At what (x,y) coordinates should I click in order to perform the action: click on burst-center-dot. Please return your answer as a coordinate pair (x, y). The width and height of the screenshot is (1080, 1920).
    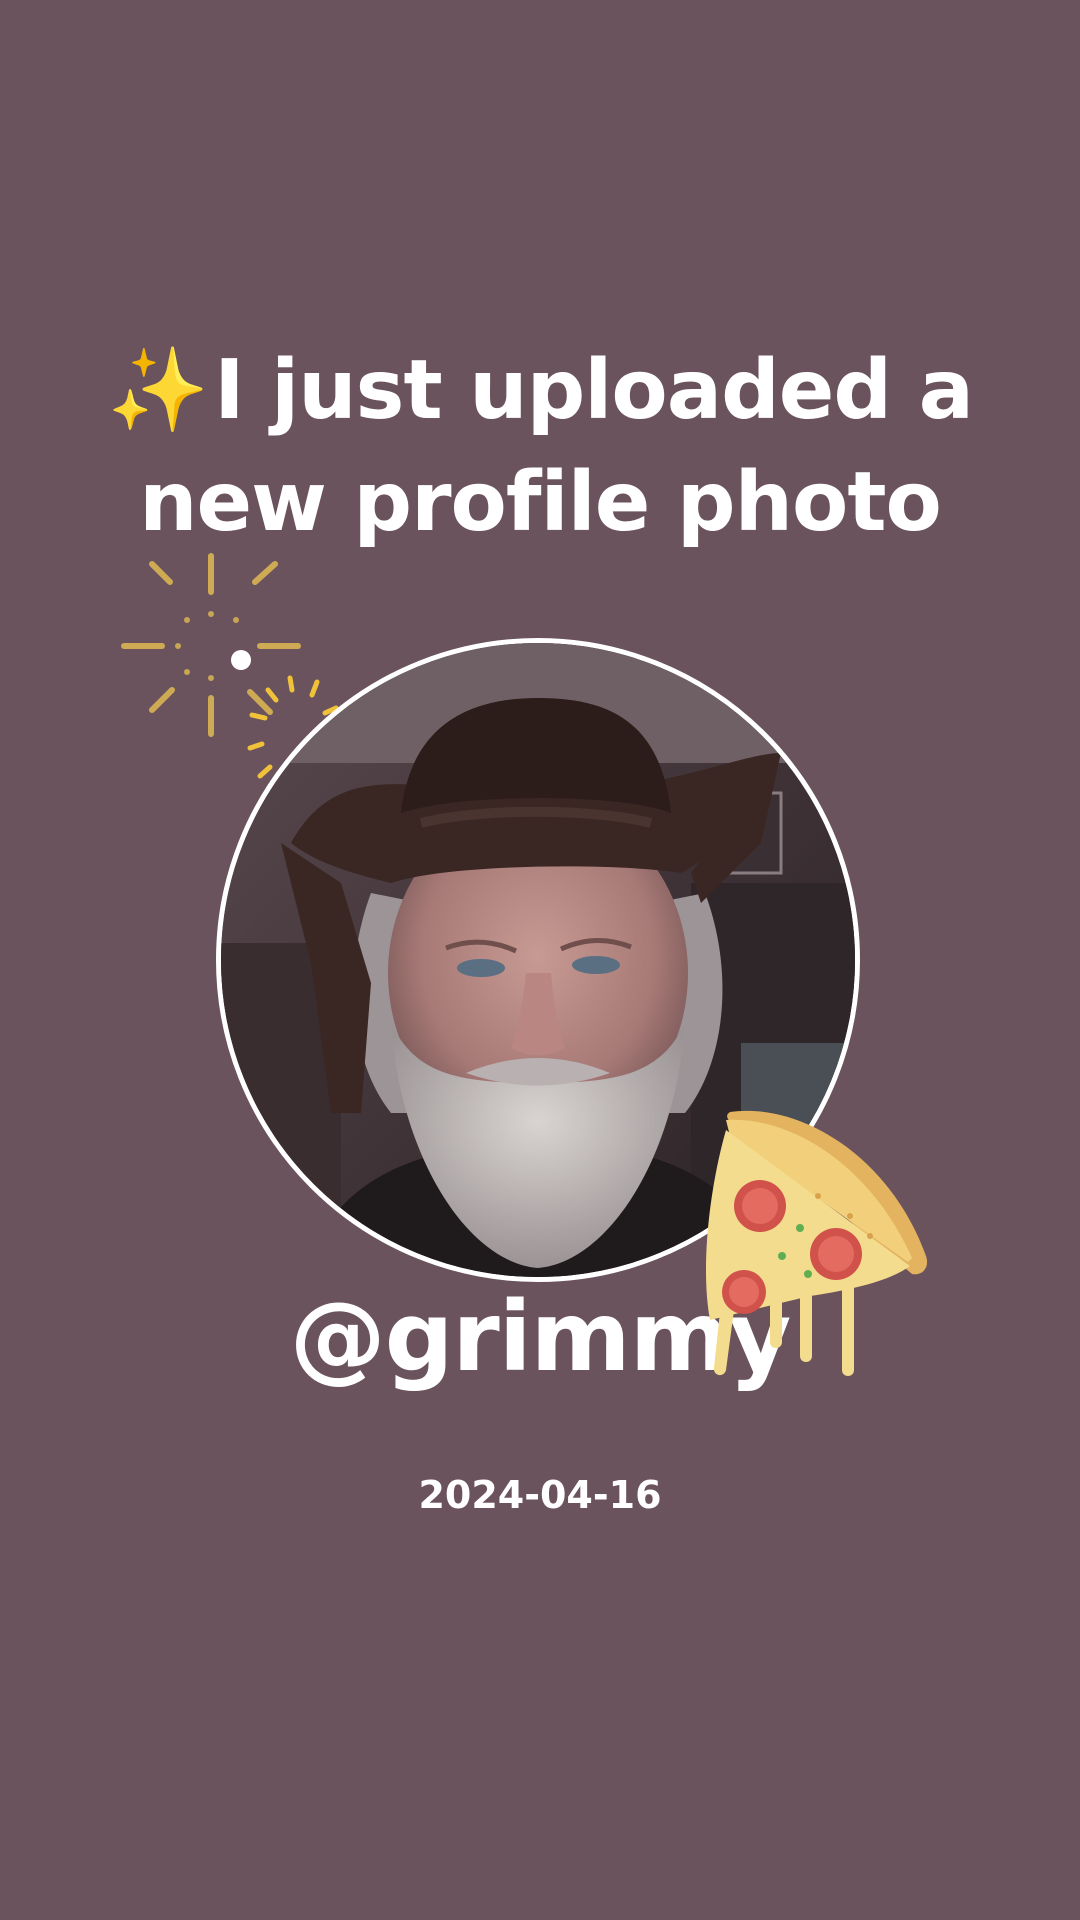
    Looking at the image, I should click on (241, 660).